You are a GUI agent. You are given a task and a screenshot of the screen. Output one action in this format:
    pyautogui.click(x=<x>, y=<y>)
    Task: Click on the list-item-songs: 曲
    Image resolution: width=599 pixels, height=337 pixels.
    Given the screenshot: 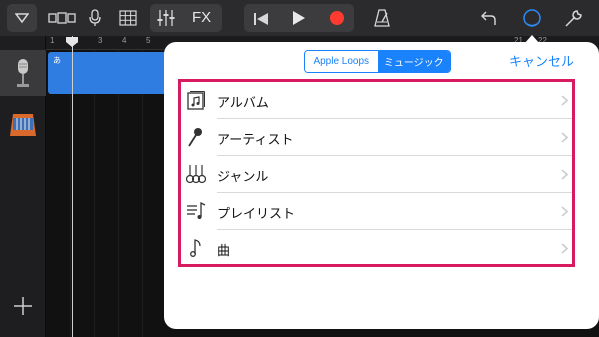 What is the action you would take?
    pyautogui.click(x=376, y=248)
    